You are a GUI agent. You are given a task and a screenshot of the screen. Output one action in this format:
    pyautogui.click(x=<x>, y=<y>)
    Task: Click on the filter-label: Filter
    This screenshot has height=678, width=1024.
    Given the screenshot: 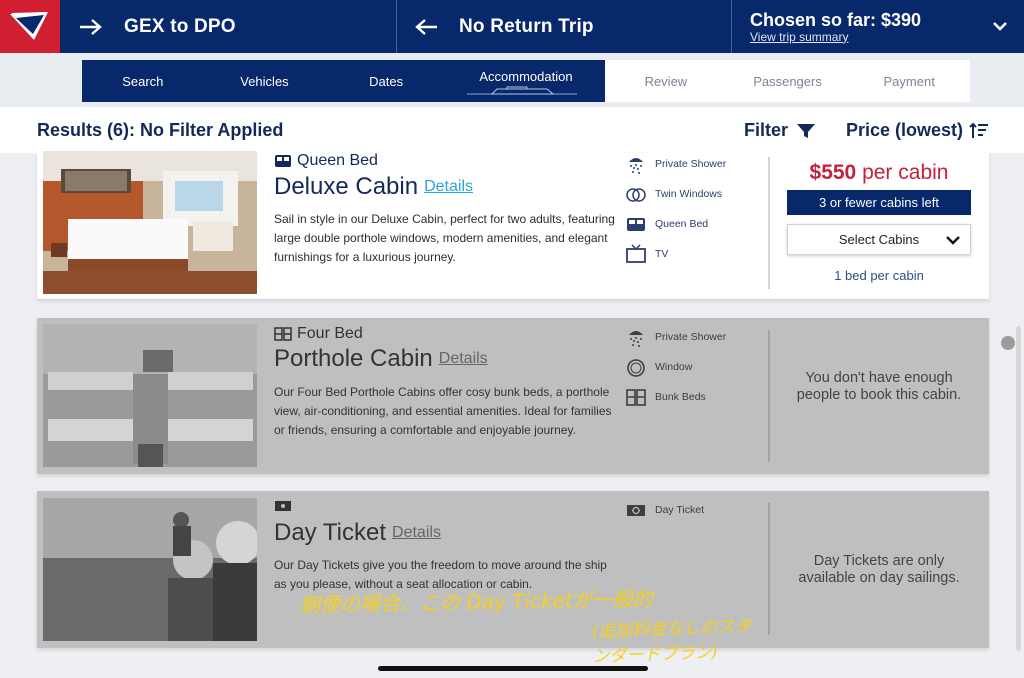 What is the action you would take?
    pyautogui.click(x=766, y=130)
    